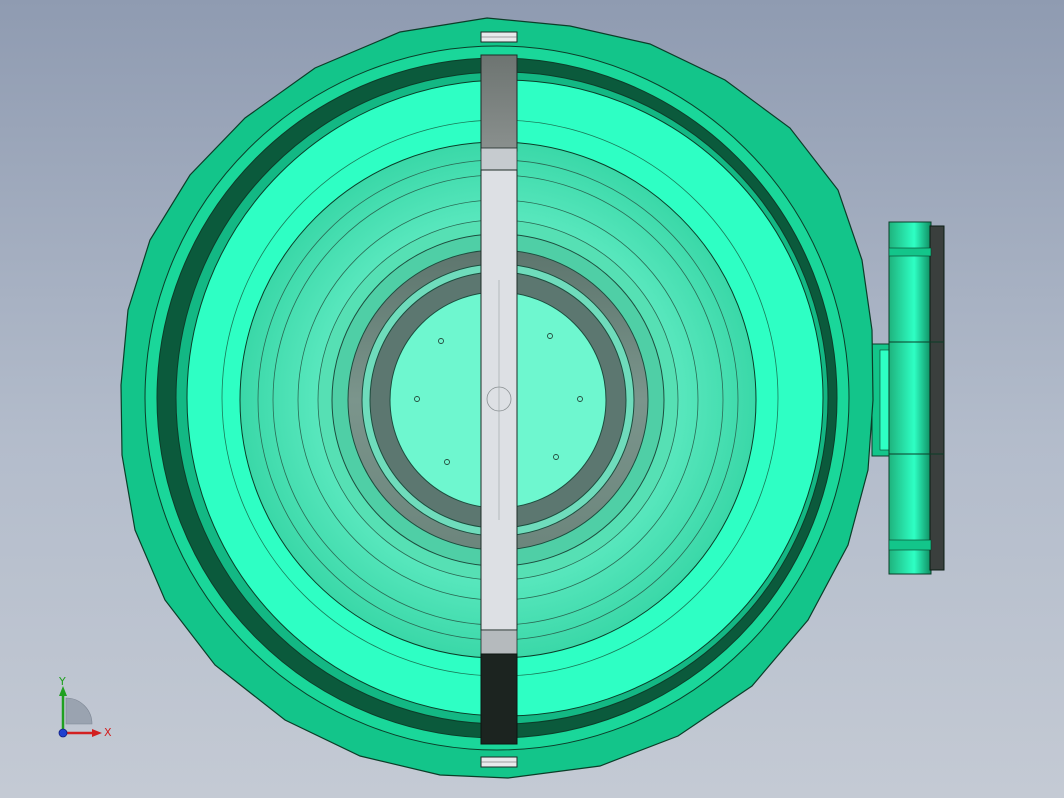  What do you see at coordinates (108, 732) in the screenshot?
I see `x-axis-label: X` at bounding box center [108, 732].